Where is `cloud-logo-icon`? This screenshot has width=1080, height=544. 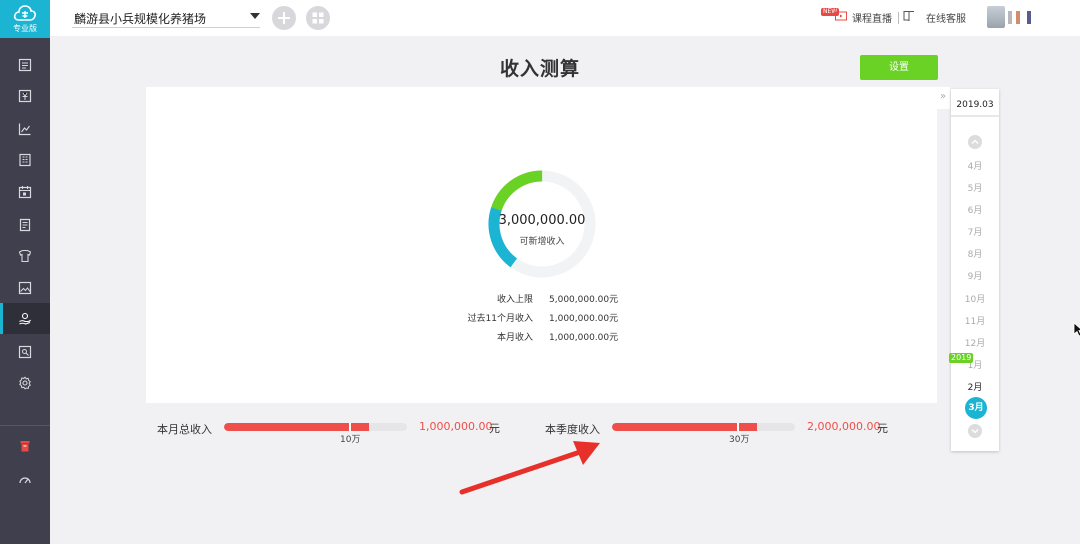
cloud-logo-icon is located at coordinates (25, 13).